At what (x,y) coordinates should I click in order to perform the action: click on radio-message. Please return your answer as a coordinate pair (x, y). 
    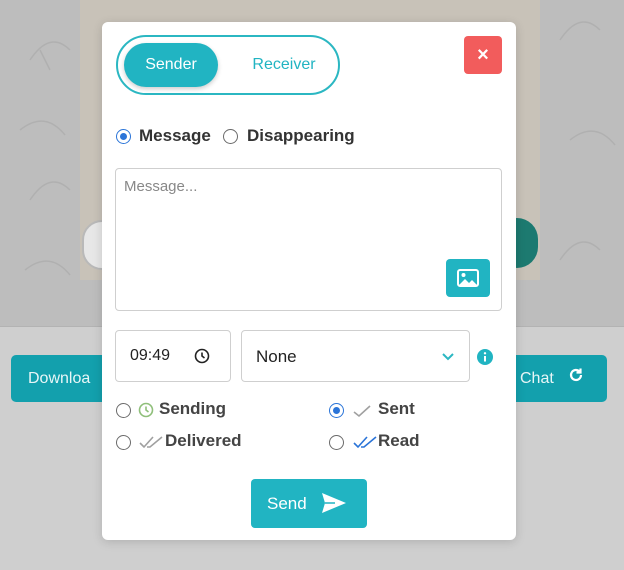
    Looking at the image, I should click on (123, 136).